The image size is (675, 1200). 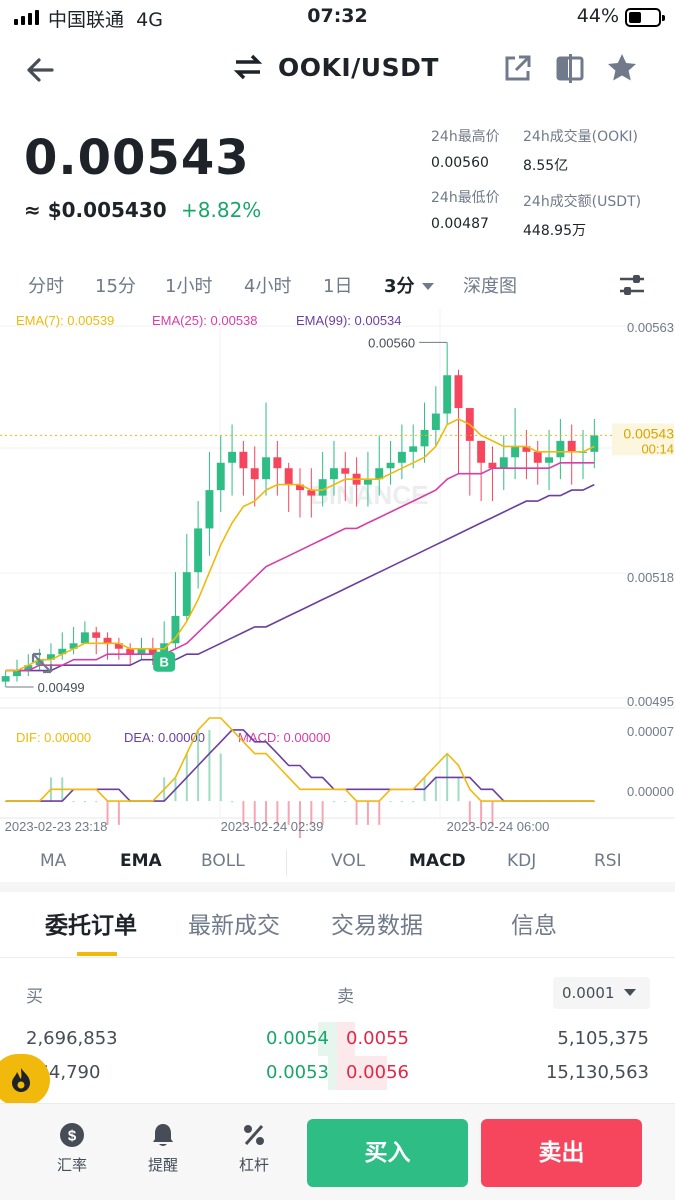 What do you see at coordinates (46, 285) in the screenshot?
I see `tf-line: 分时` at bounding box center [46, 285].